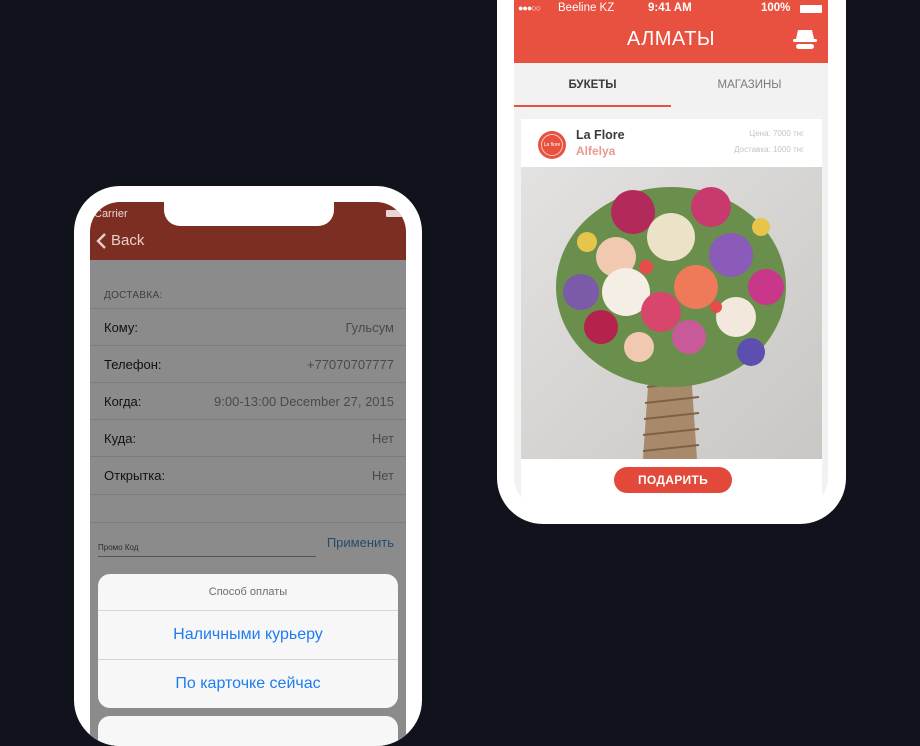 This screenshot has width=920, height=746. I want to click on tab-shops: МАГАЗИНЫ, so click(749, 85).